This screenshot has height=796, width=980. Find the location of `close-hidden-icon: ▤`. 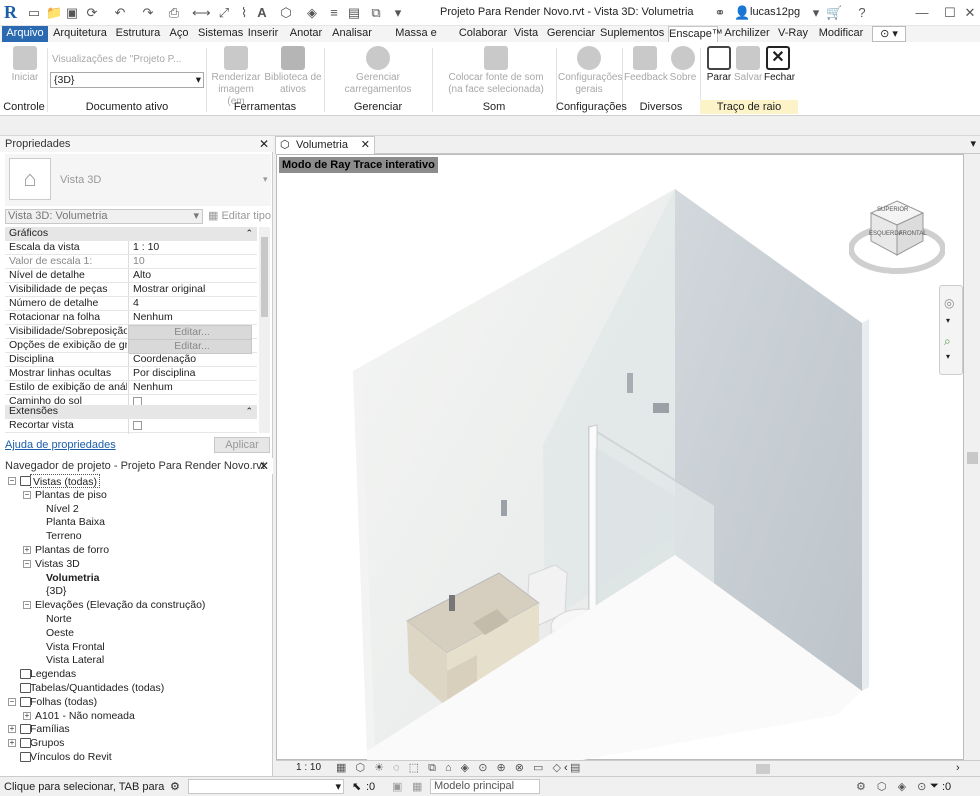

close-hidden-icon: ▤ is located at coordinates (354, 13).